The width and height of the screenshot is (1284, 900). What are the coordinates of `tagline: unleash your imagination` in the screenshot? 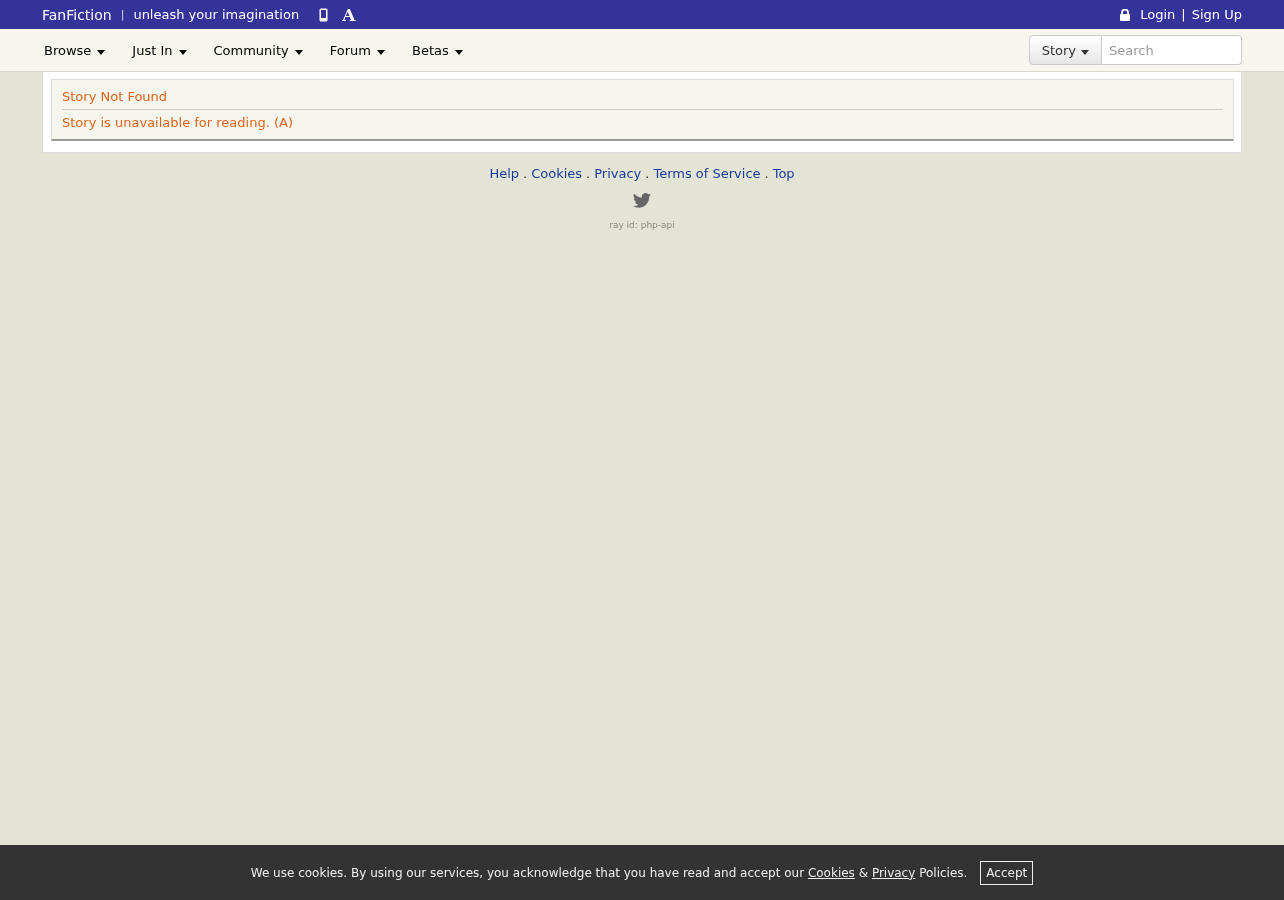 It's located at (216, 14).